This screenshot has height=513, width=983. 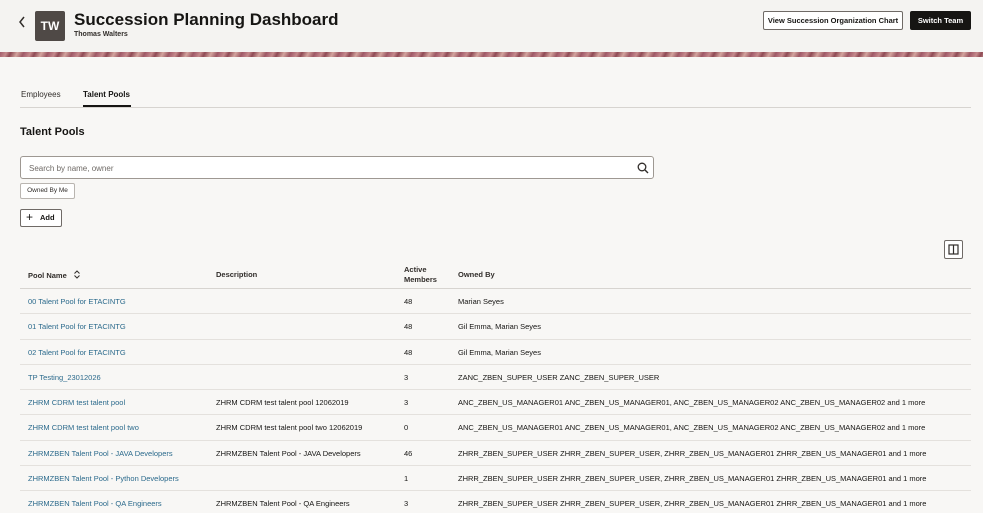 What do you see at coordinates (106, 94) in the screenshot?
I see `tab-talent-pools: Talent Pools` at bounding box center [106, 94].